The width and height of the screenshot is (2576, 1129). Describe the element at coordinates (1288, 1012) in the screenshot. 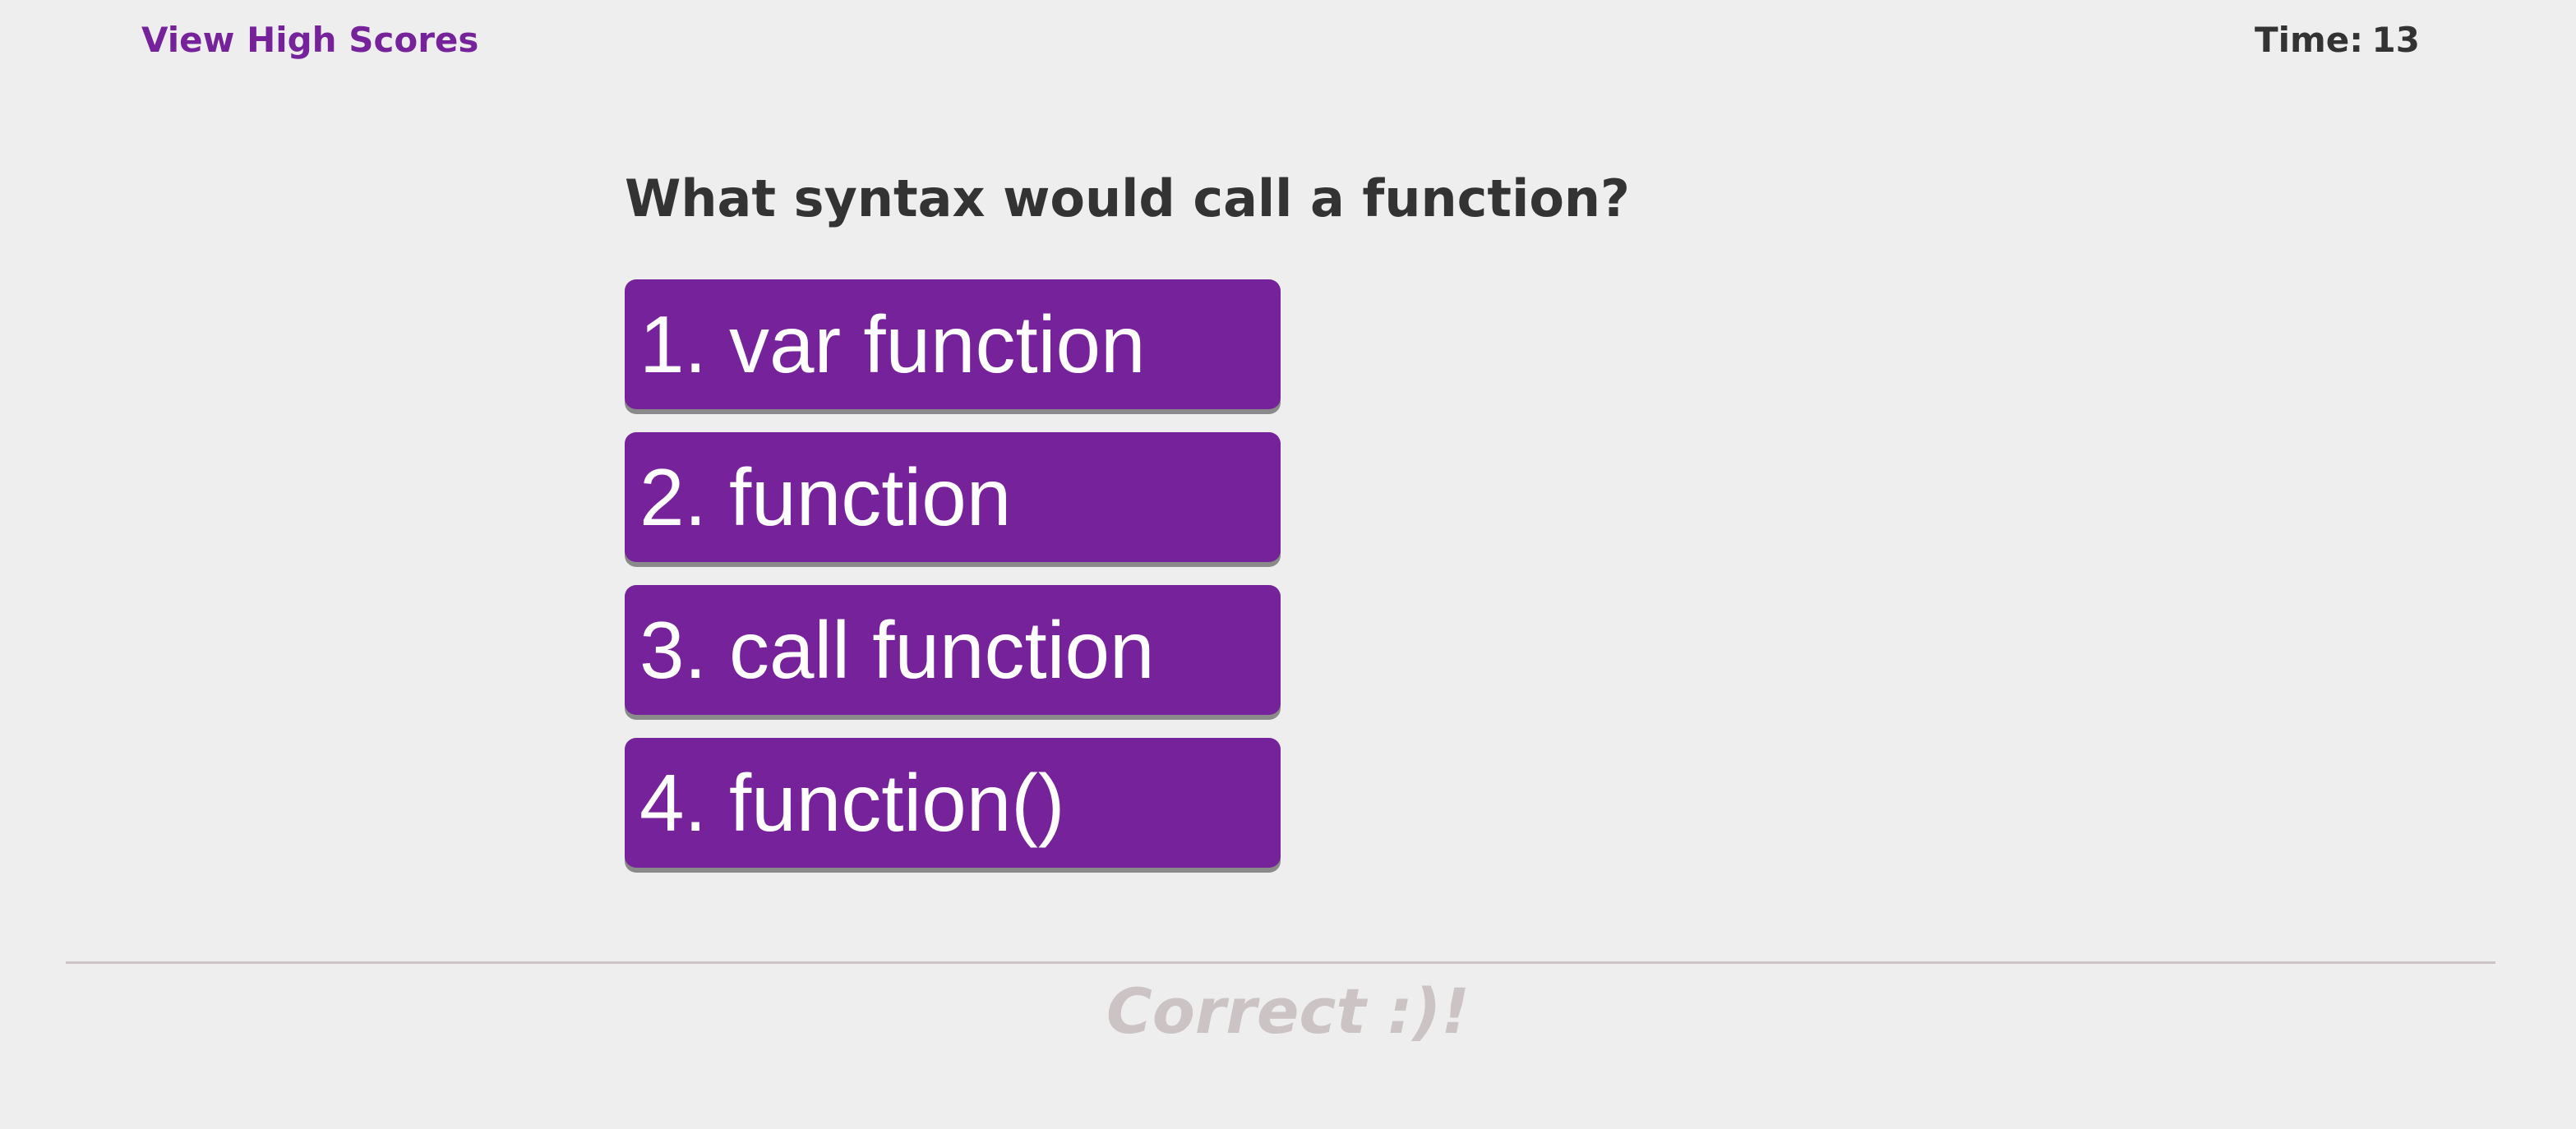

I see `answer-feedback: Correct :)!` at that location.